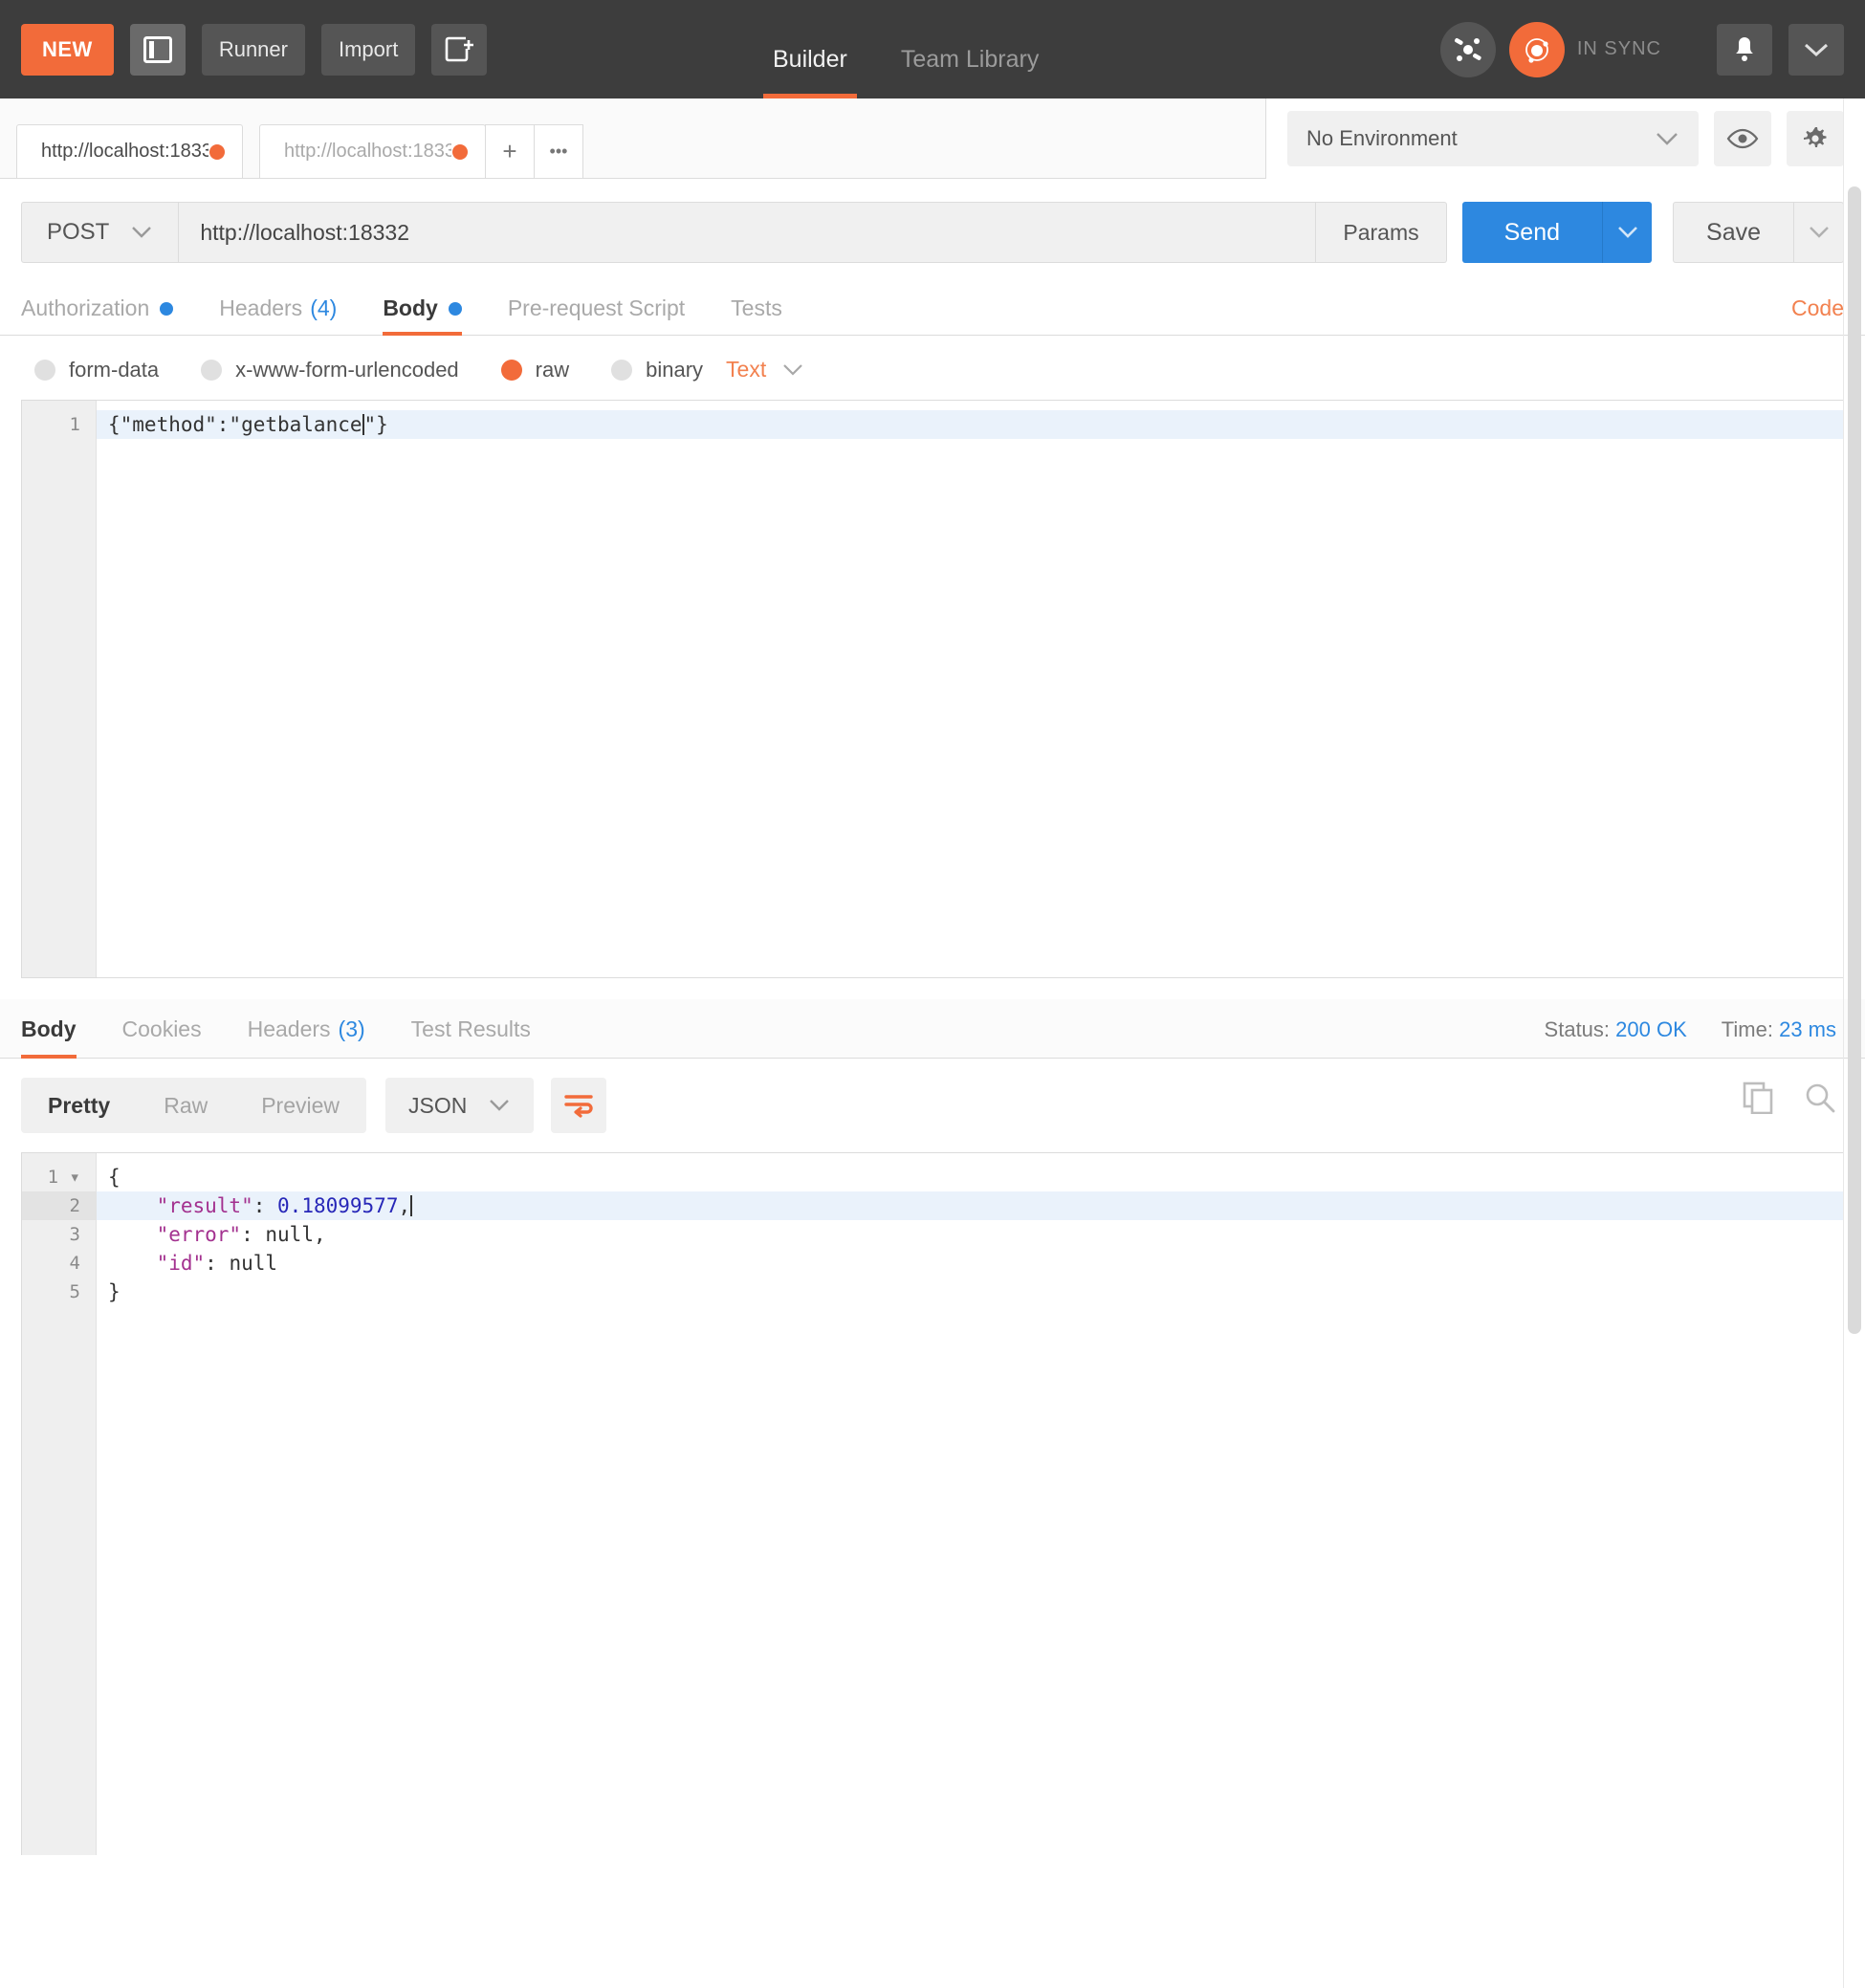  I want to click on url-input: http://localhost:18332, so click(748, 232).